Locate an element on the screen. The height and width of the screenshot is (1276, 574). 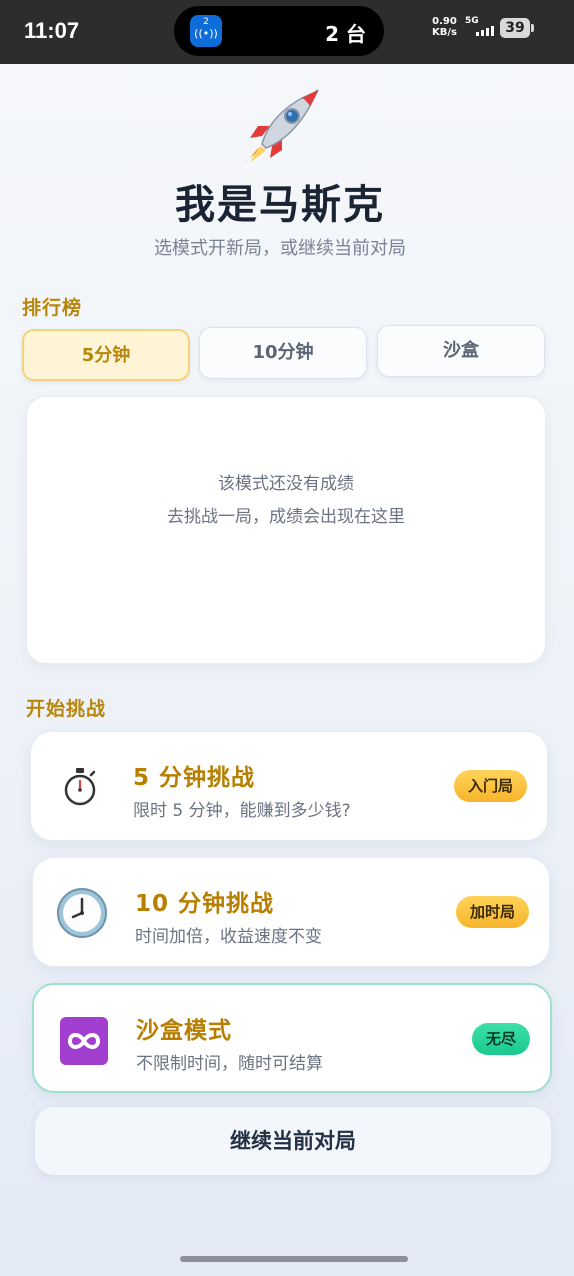
challenge-title: 5 分钟挑战 is located at coordinates (194, 778).